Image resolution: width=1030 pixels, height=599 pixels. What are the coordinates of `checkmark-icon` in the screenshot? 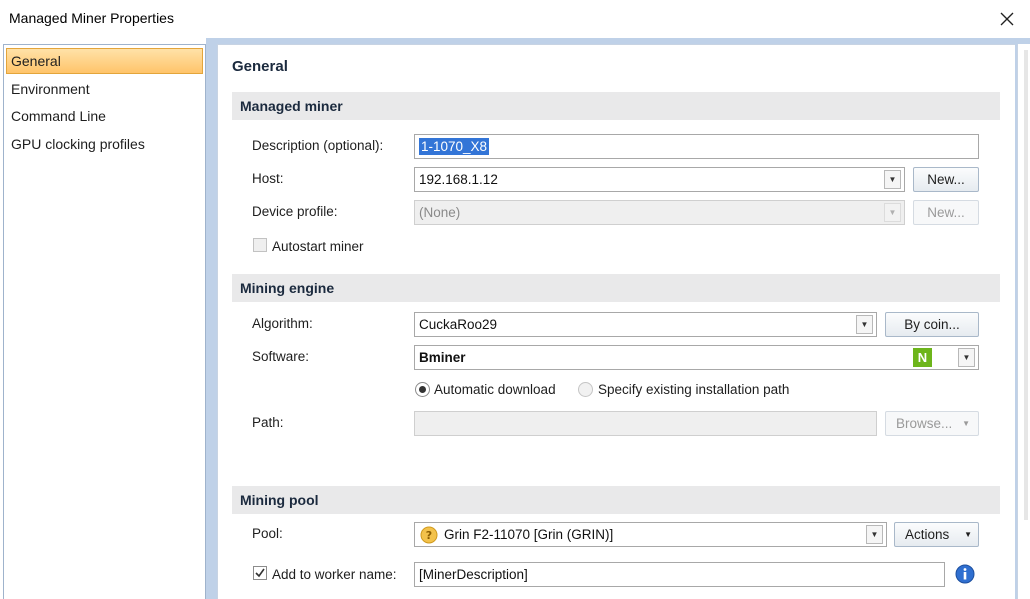 It's located at (260, 573).